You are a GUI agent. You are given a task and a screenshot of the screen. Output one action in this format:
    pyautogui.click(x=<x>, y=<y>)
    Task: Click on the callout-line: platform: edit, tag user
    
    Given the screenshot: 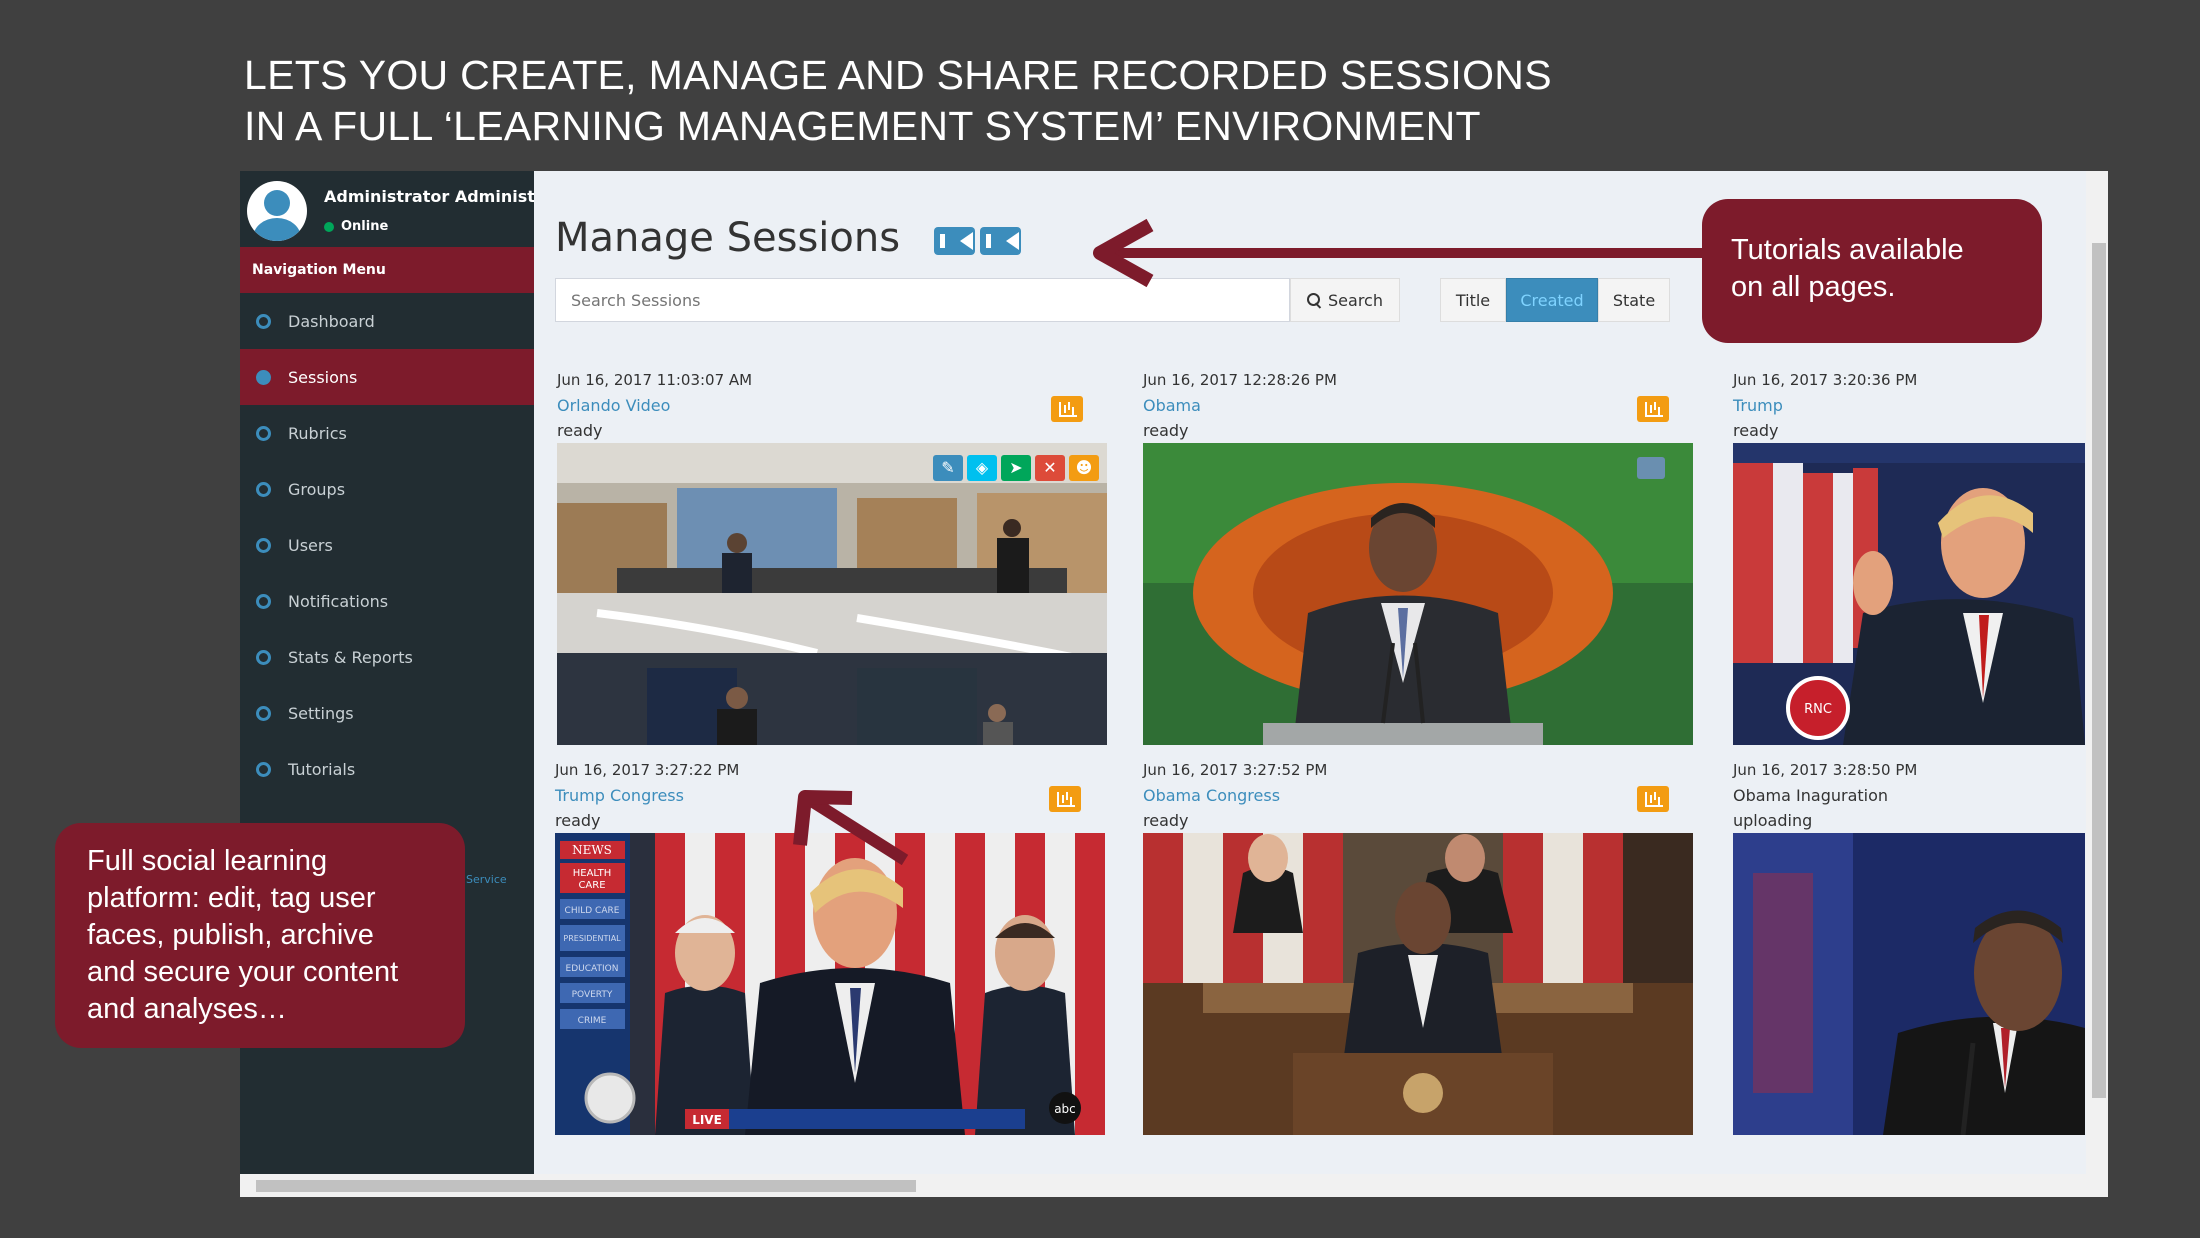 What is the action you would take?
    pyautogui.click(x=231, y=898)
    